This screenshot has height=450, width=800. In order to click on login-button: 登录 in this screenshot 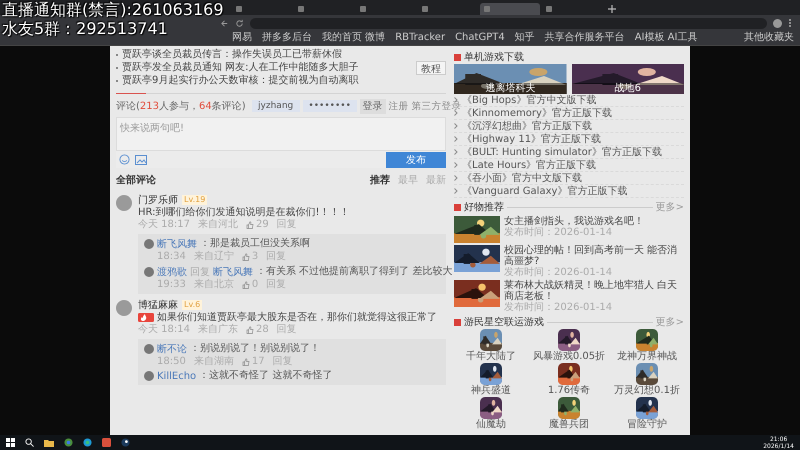, I will do `click(373, 106)`.